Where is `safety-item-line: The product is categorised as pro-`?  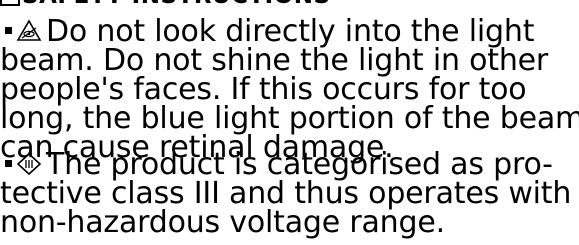
safety-item-line: The product is categorised as pro- is located at coordinates (287, 165).